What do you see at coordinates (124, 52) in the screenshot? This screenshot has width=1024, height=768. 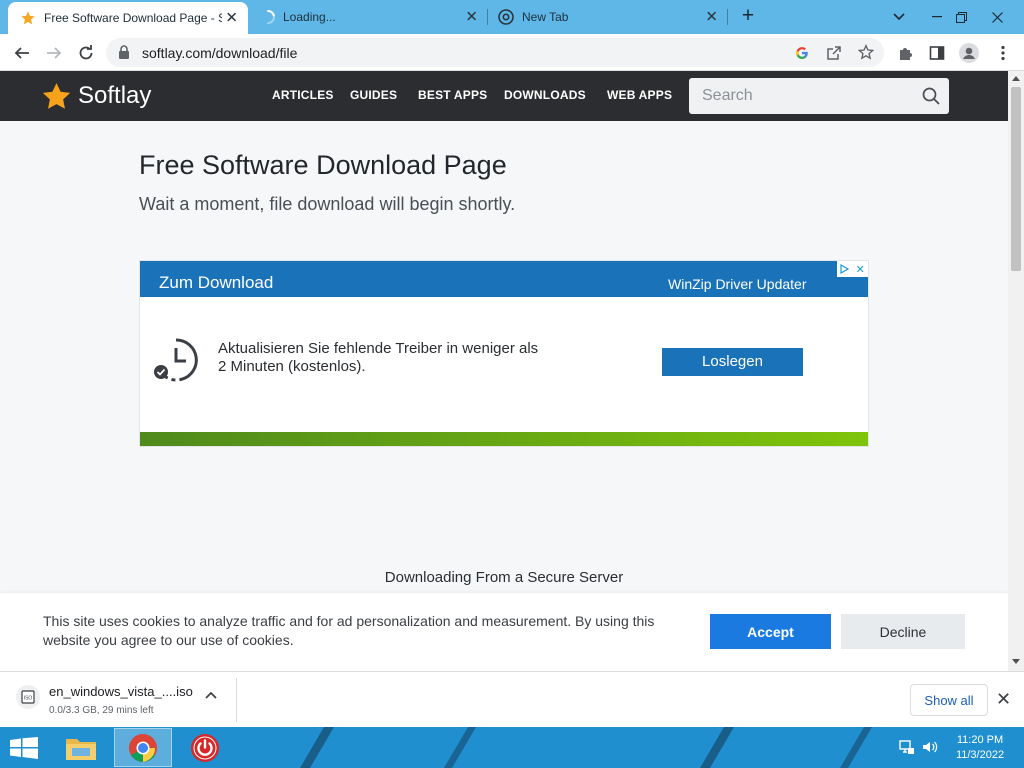 I see `lock-icon` at bounding box center [124, 52].